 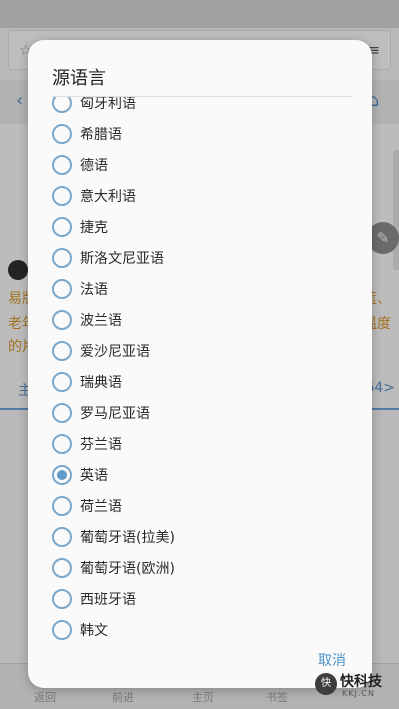 I want to click on language-option: 英语, so click(x=200, y=474).